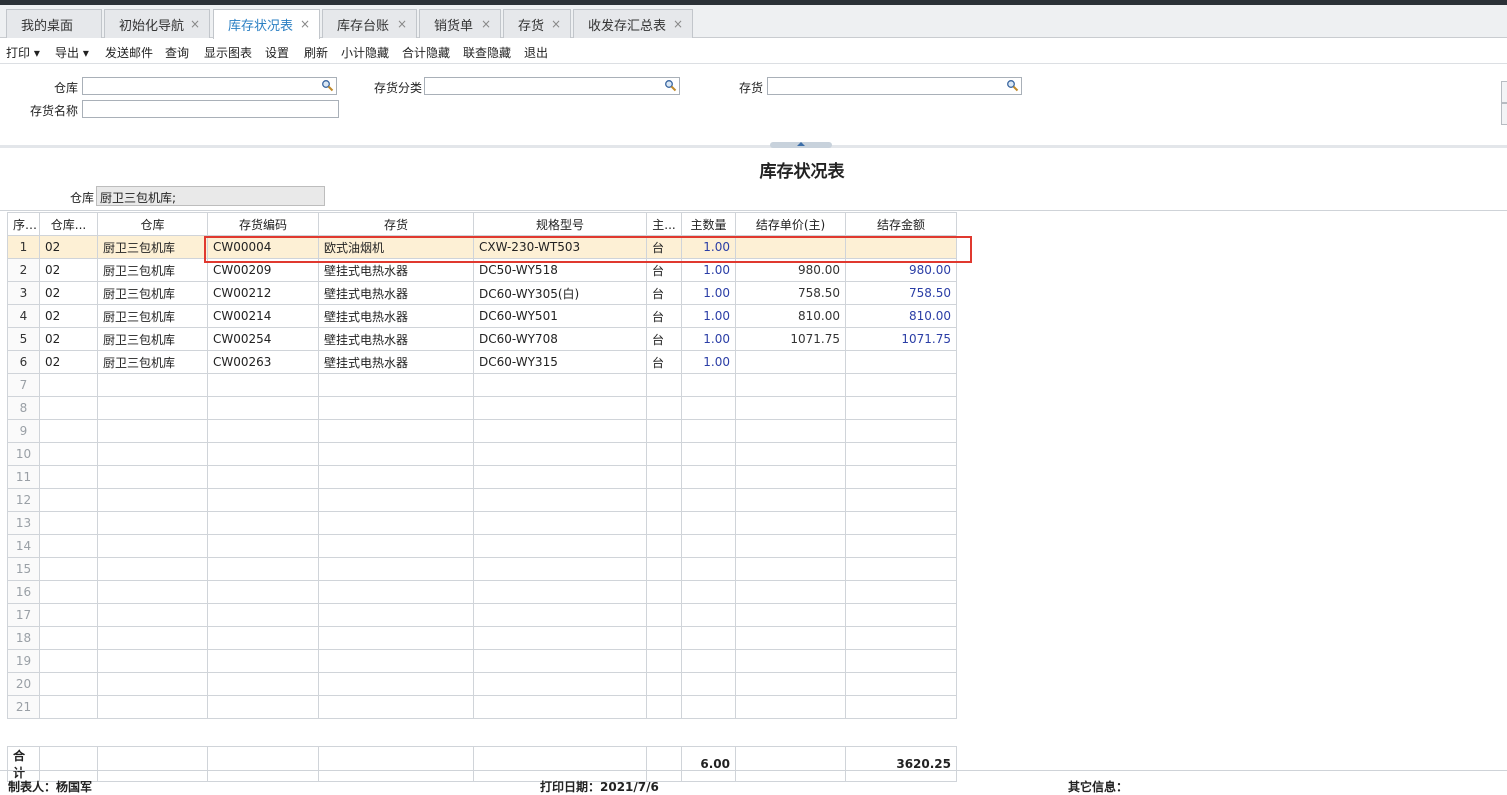 This screenshot has height=795, width=1507. What do you see at coordinates (1504, 92) in the screenshot?
I see `side-toggle-top` at bounding box center [1504, 92].